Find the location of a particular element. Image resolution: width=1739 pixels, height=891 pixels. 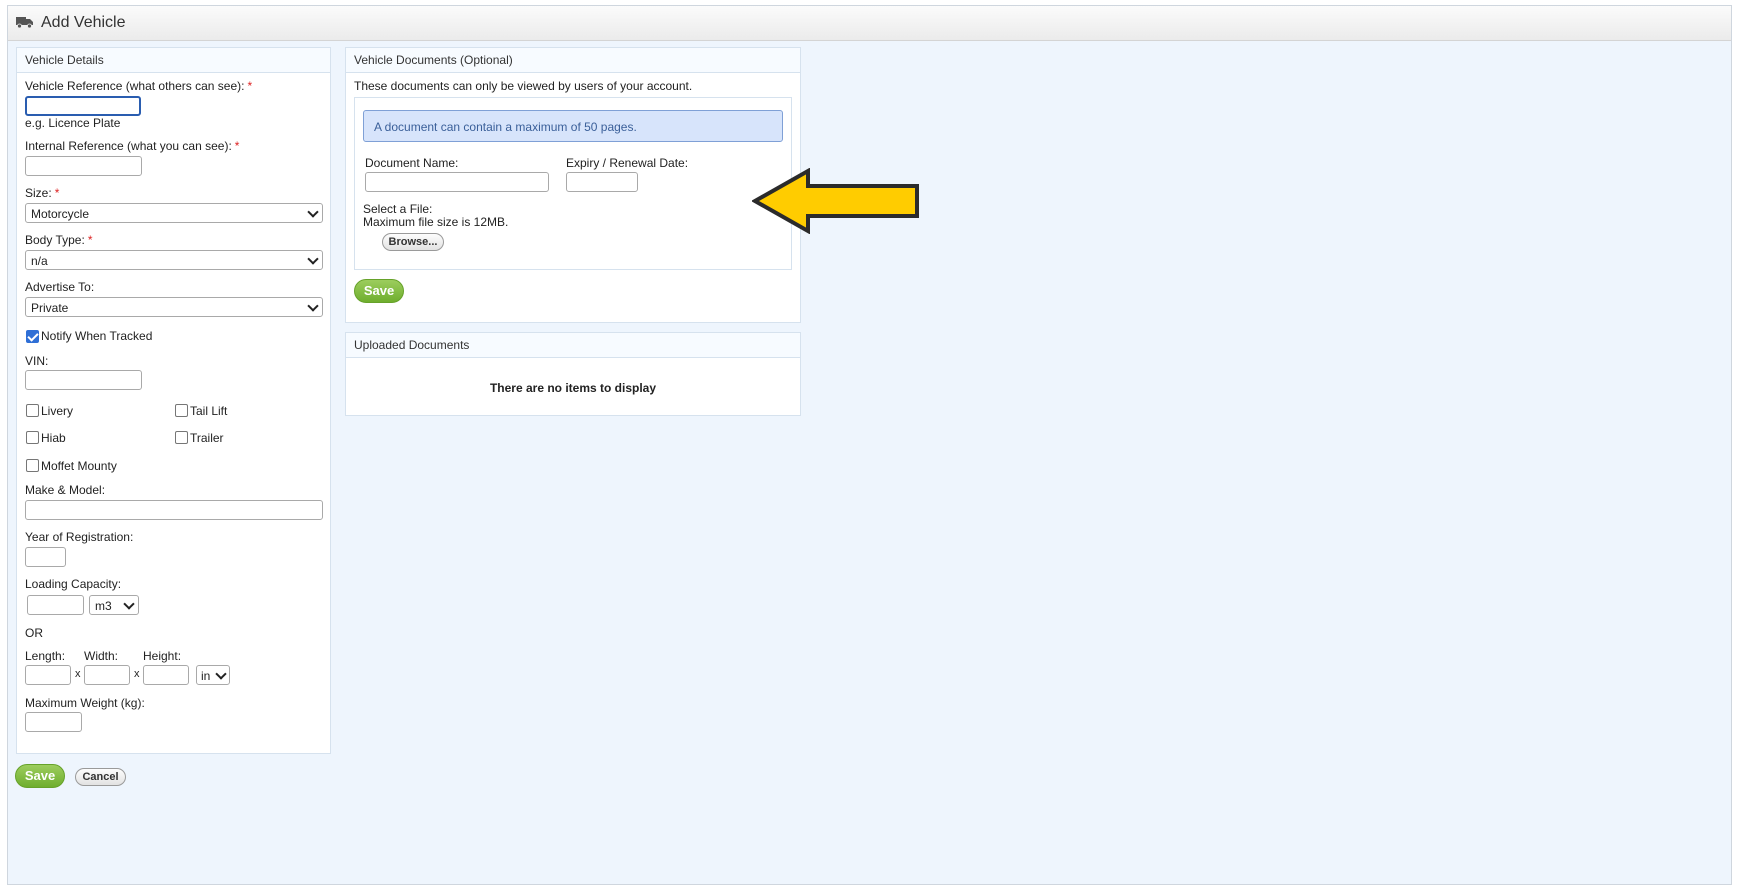

make-model-label: Make & Model: is located at coordinates (65, 490).